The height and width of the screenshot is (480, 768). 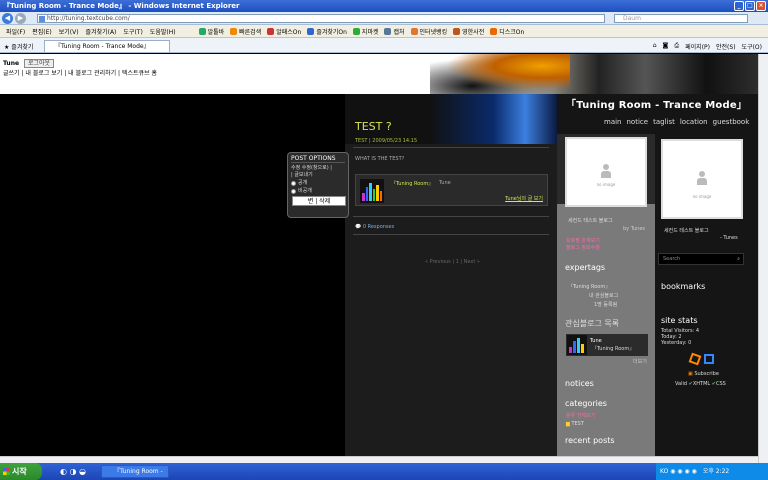 I want to click on trackback-user: Tune, so click(x=445, y=183).